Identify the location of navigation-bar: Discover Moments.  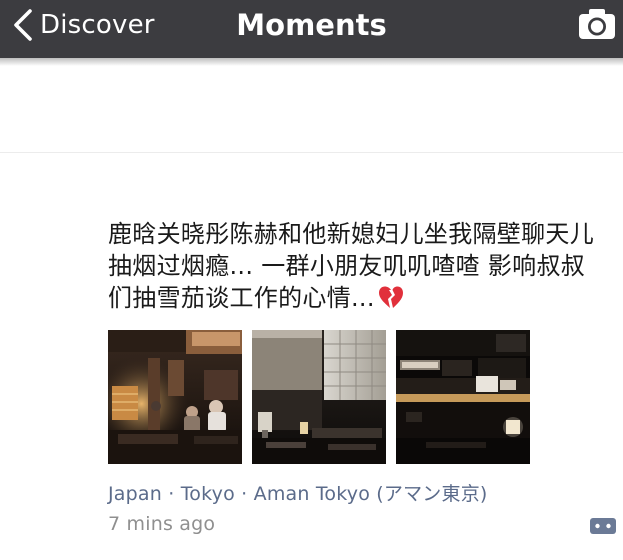
(311, 29).